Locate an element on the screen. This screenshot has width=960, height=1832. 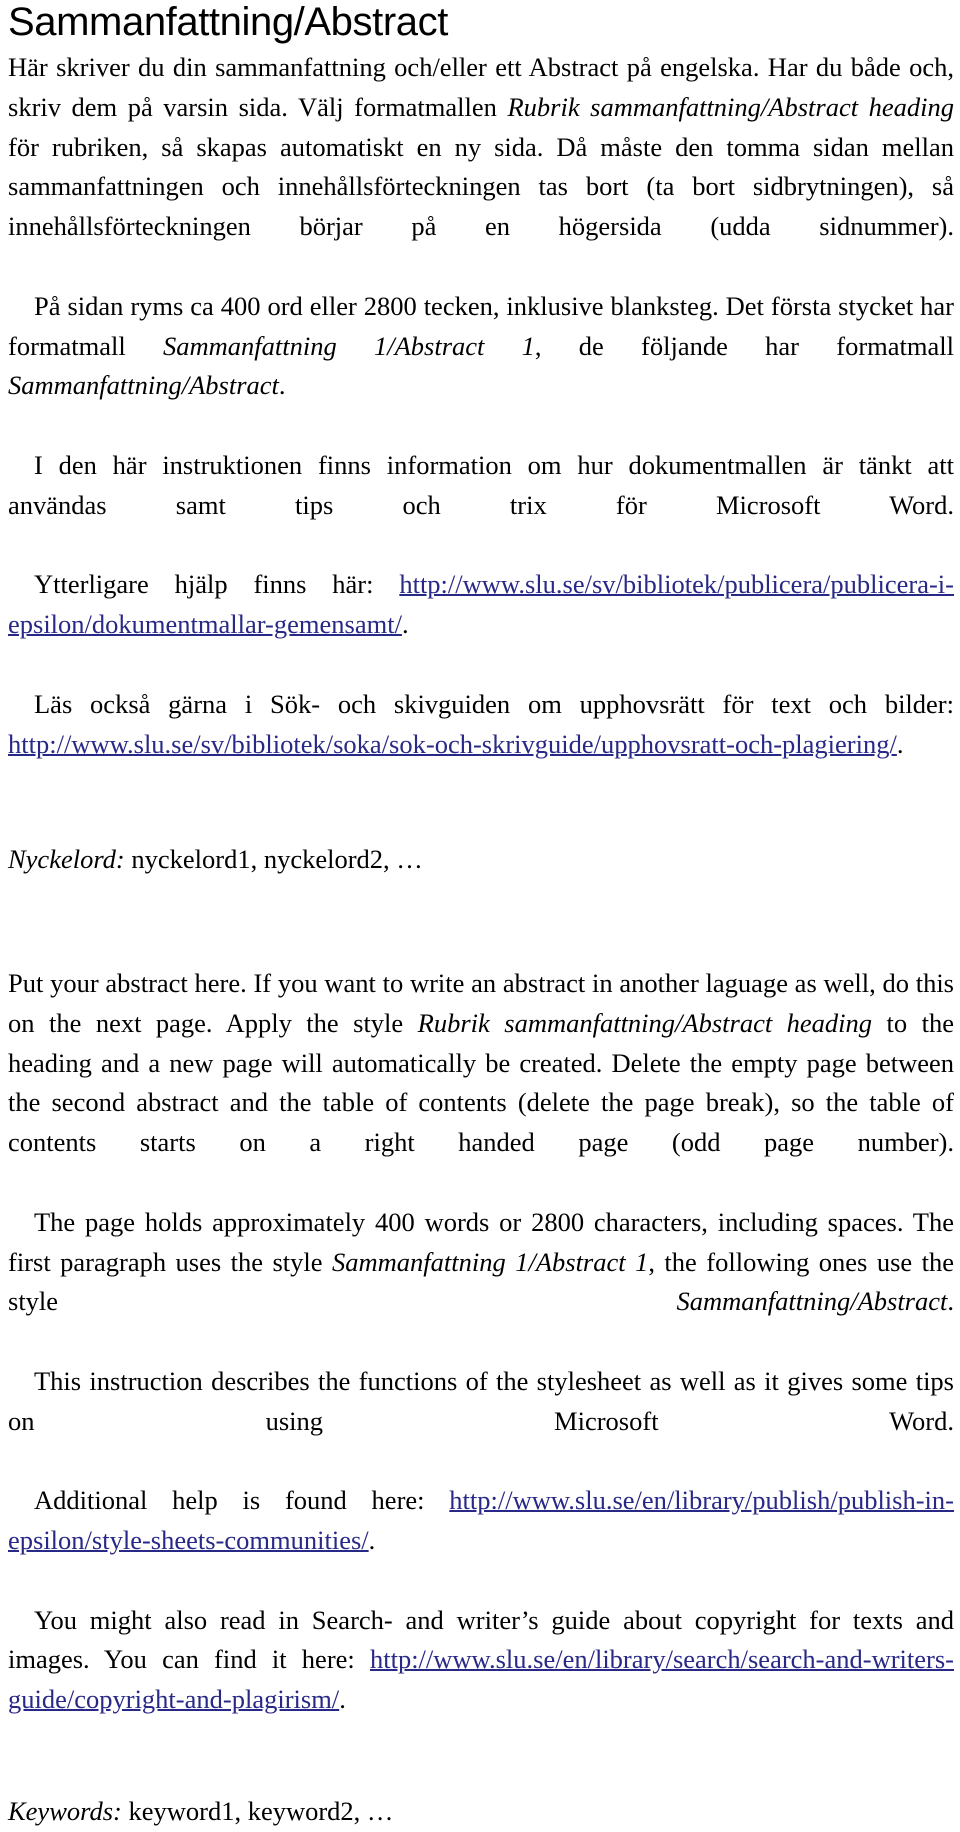
page-title: Sammanfattning/Abstract is located at coordinates (228, 22).